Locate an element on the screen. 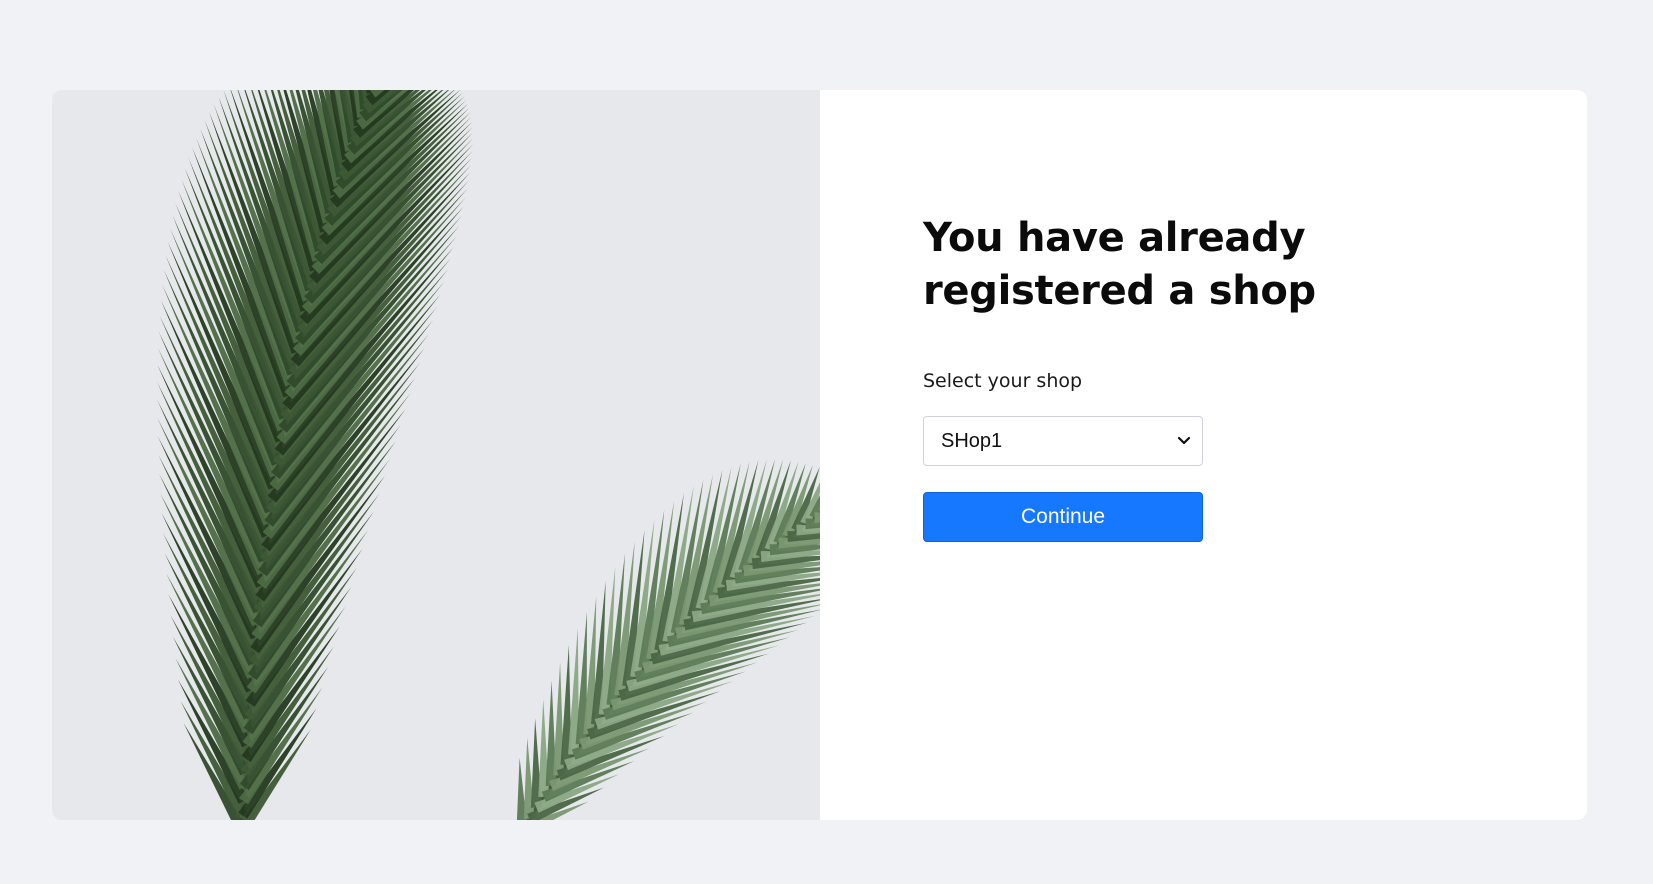 This screenshot has width=1653, height=884. shop-select-value: SHop1 is located at coordinates (972, 440).